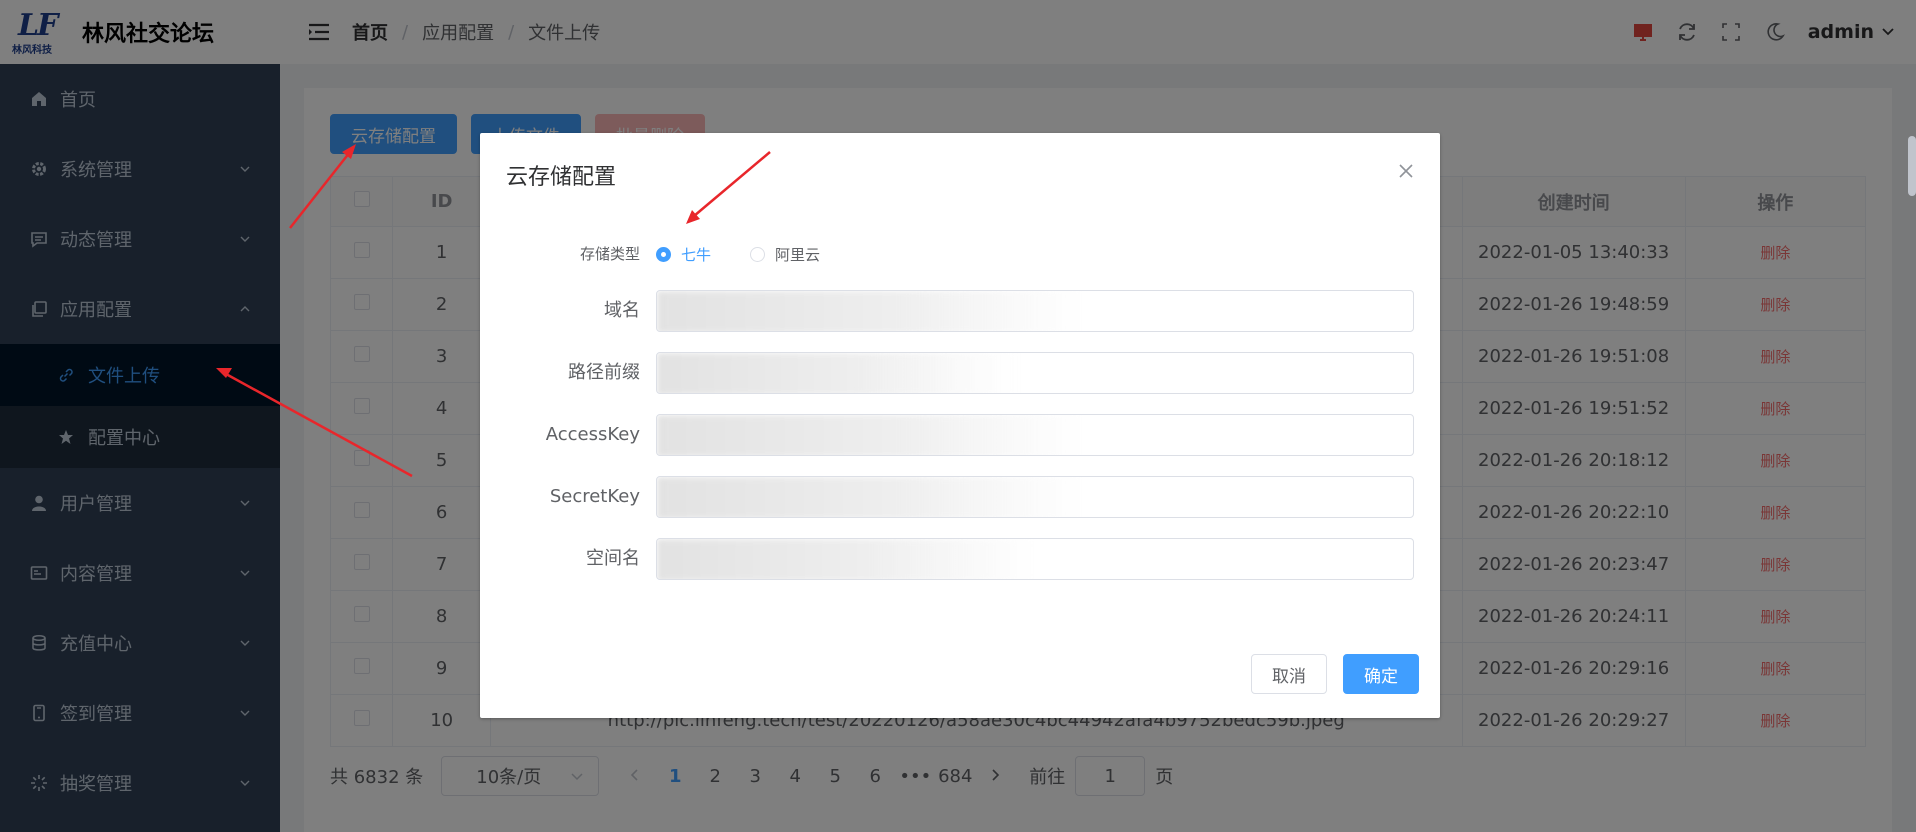  Describe the element at coordinates (609, 254) in the screenshot. I see `storage-type-label: 存储类型` at that location.